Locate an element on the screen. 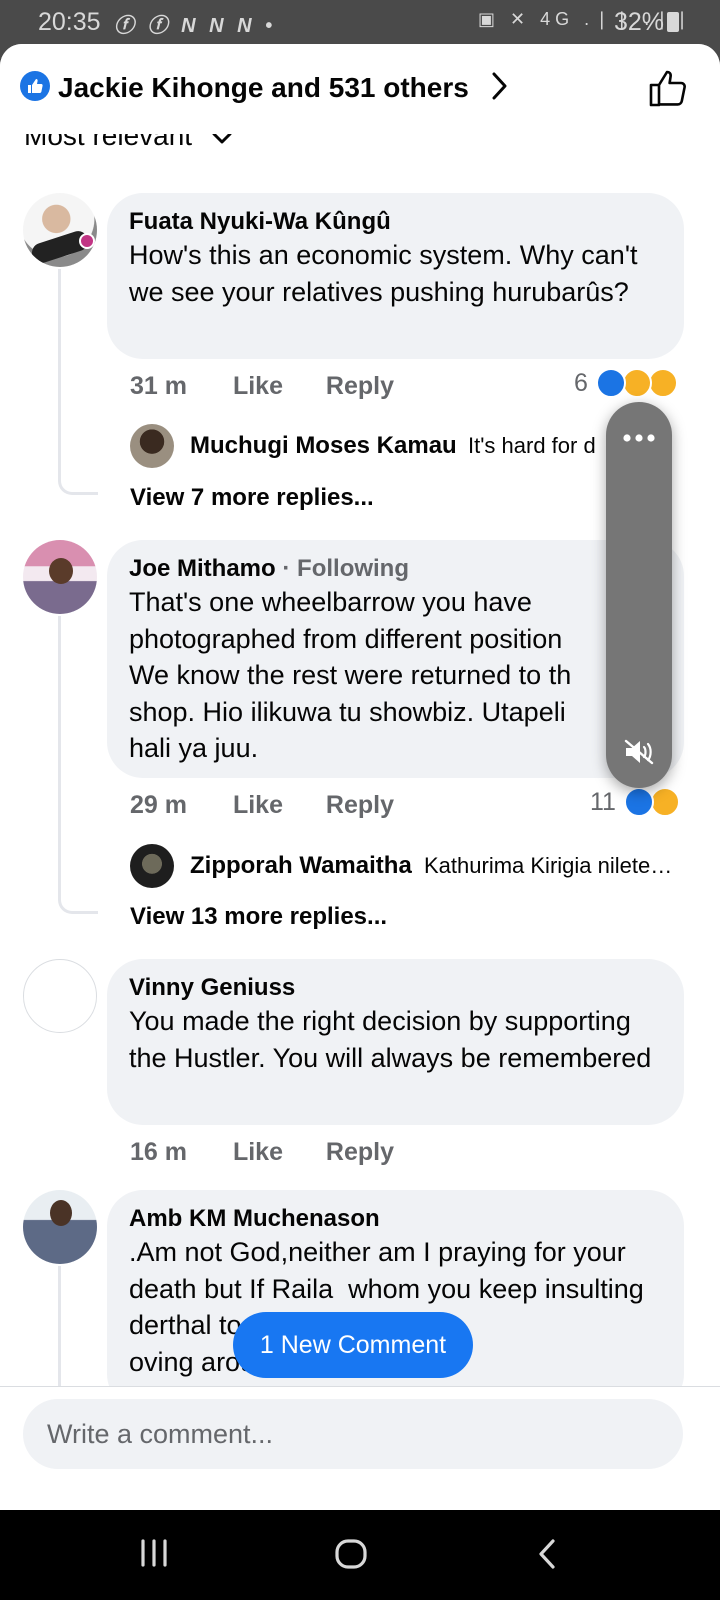  comment-actions: 16 m Like Reply is located at coordinates (262, 1152).